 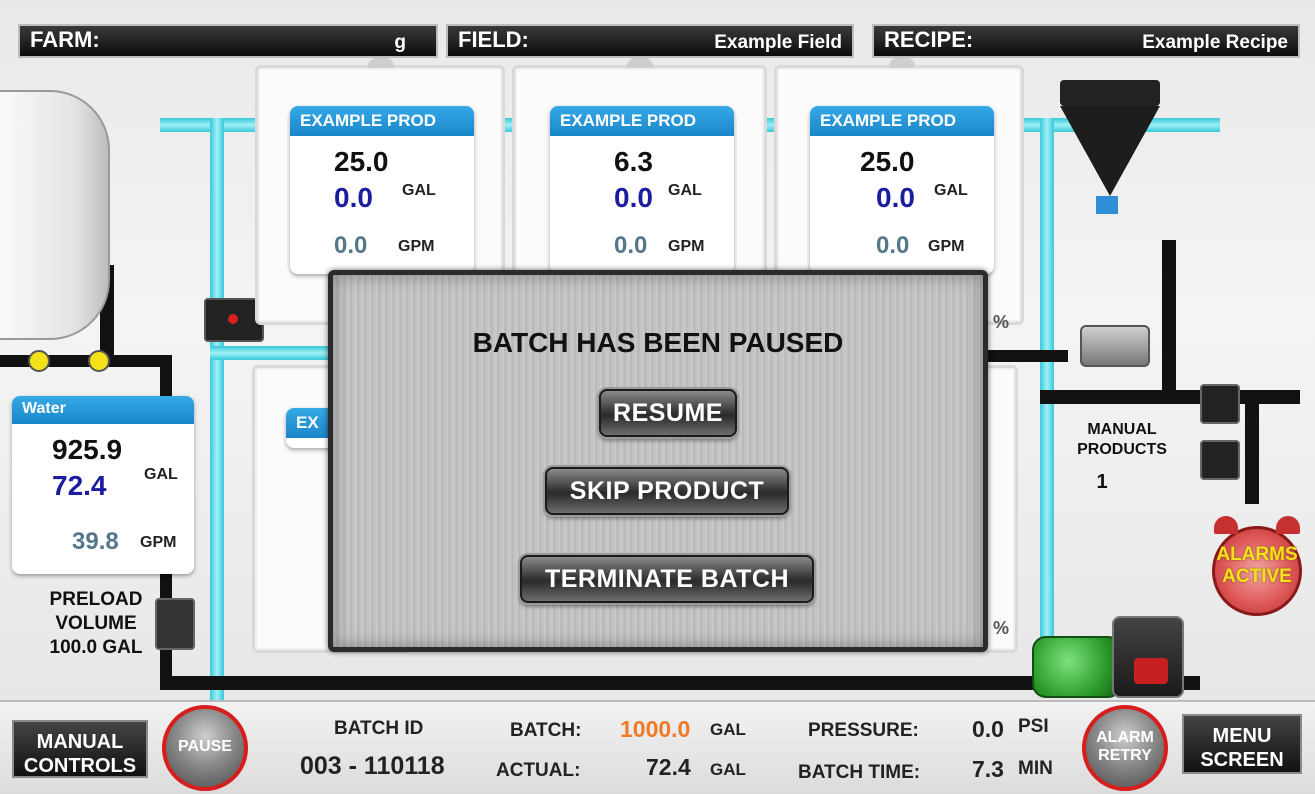 I want to click on farm-label: FARM:, so click(x=65, y=39).